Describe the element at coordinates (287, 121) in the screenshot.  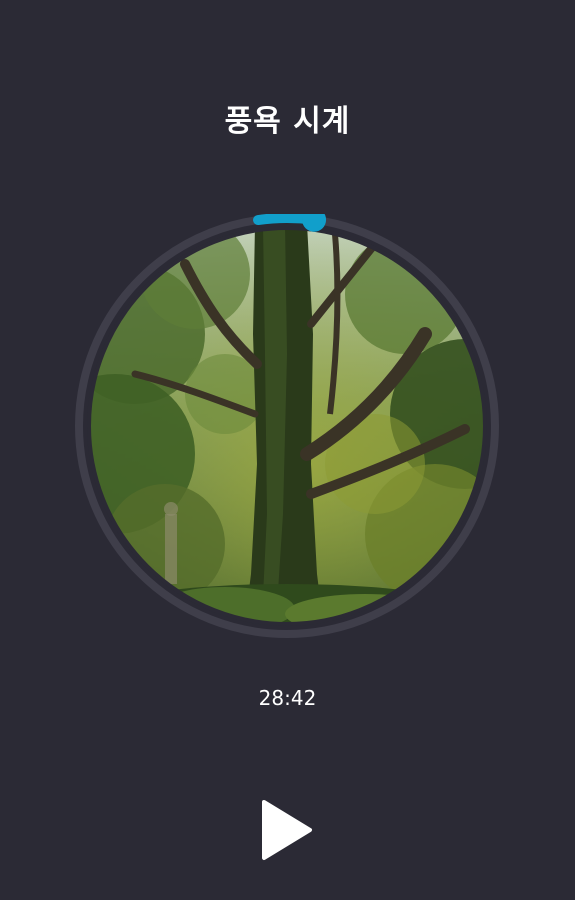
I see `page-title: 풍욕 시계` at that location.